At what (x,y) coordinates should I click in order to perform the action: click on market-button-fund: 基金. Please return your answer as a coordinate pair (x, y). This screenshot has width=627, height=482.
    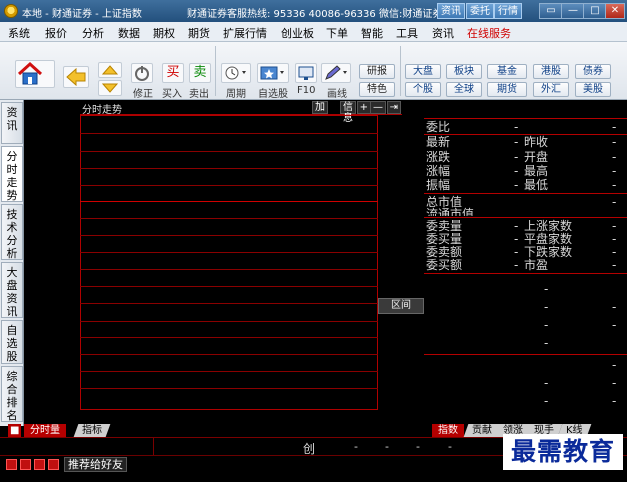
    Looking at the image, I should click on (507, 71).